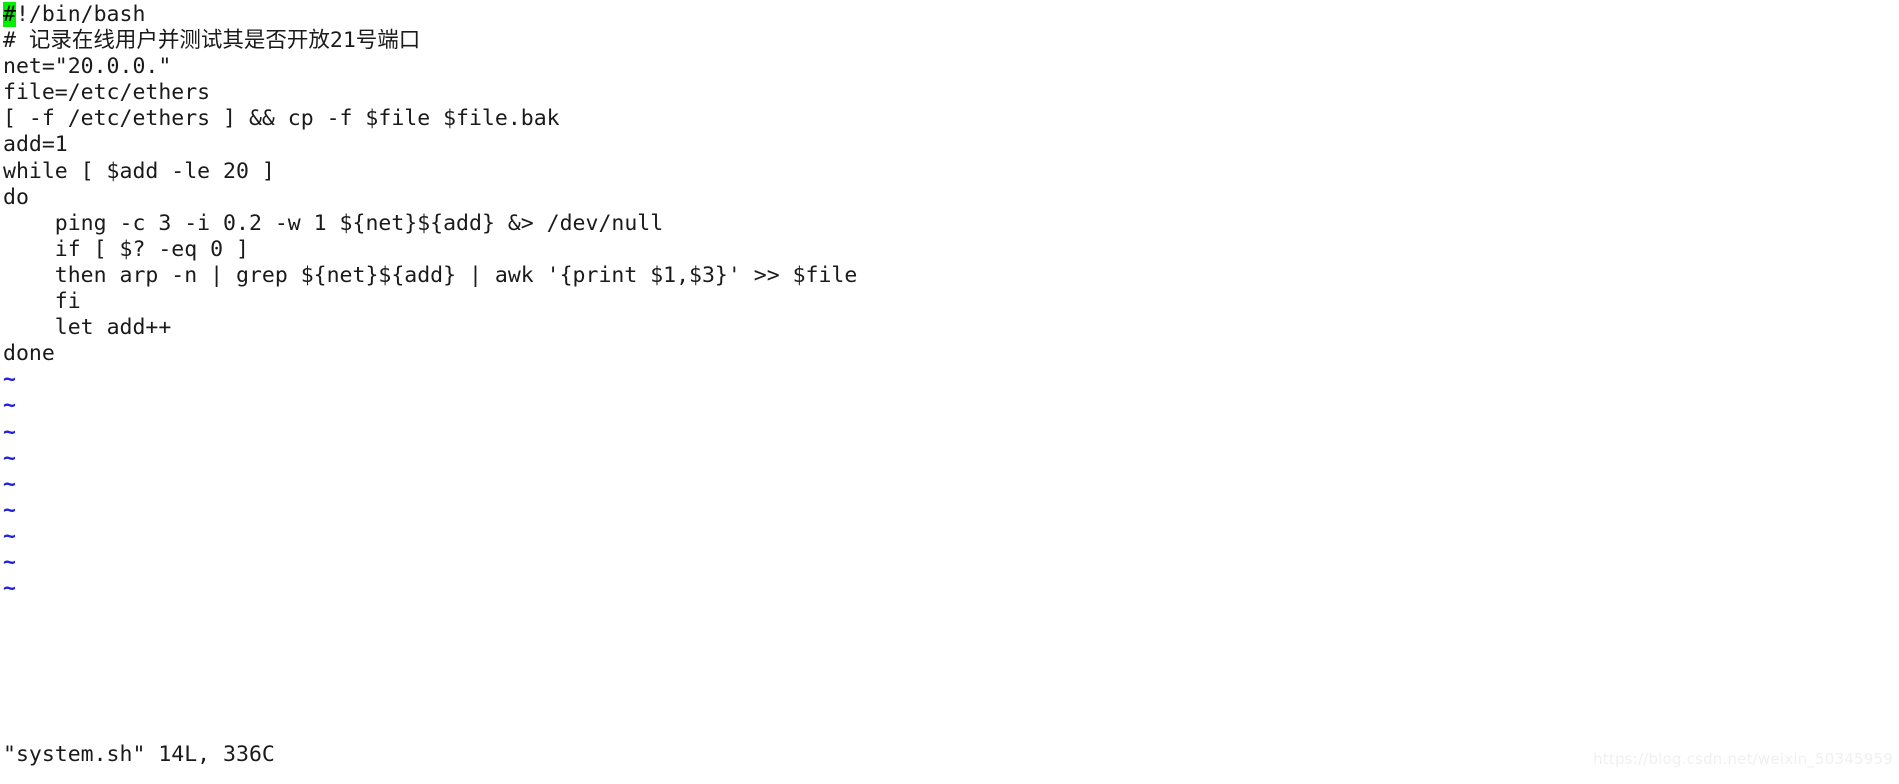  I want to click on line-text: add=1, so click(35, 145).